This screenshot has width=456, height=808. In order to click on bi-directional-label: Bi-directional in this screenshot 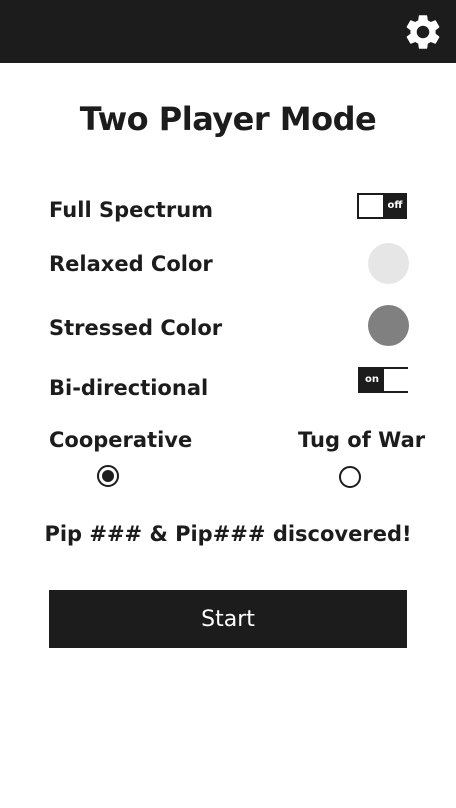, I will do `click(129, 388)`.